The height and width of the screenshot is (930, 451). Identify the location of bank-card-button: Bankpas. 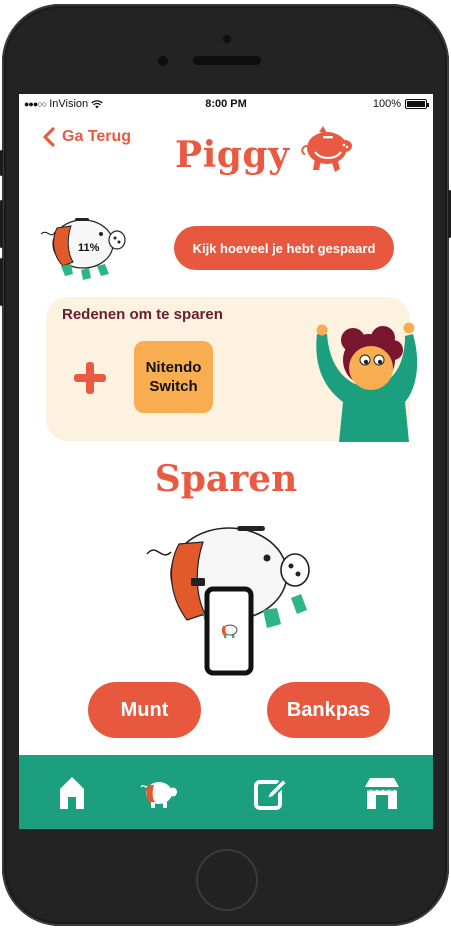
(328, 710).